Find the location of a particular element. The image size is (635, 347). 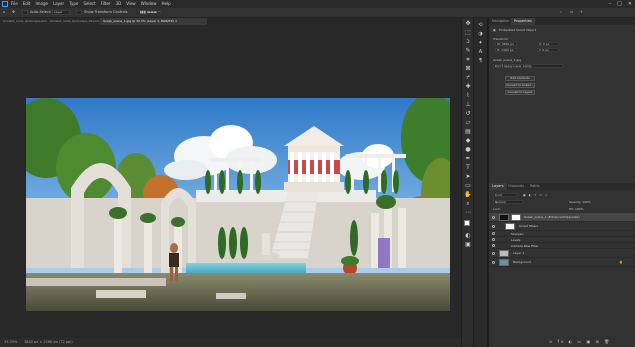

layer-mask-thumbnail is located at coordinates (516, 217).